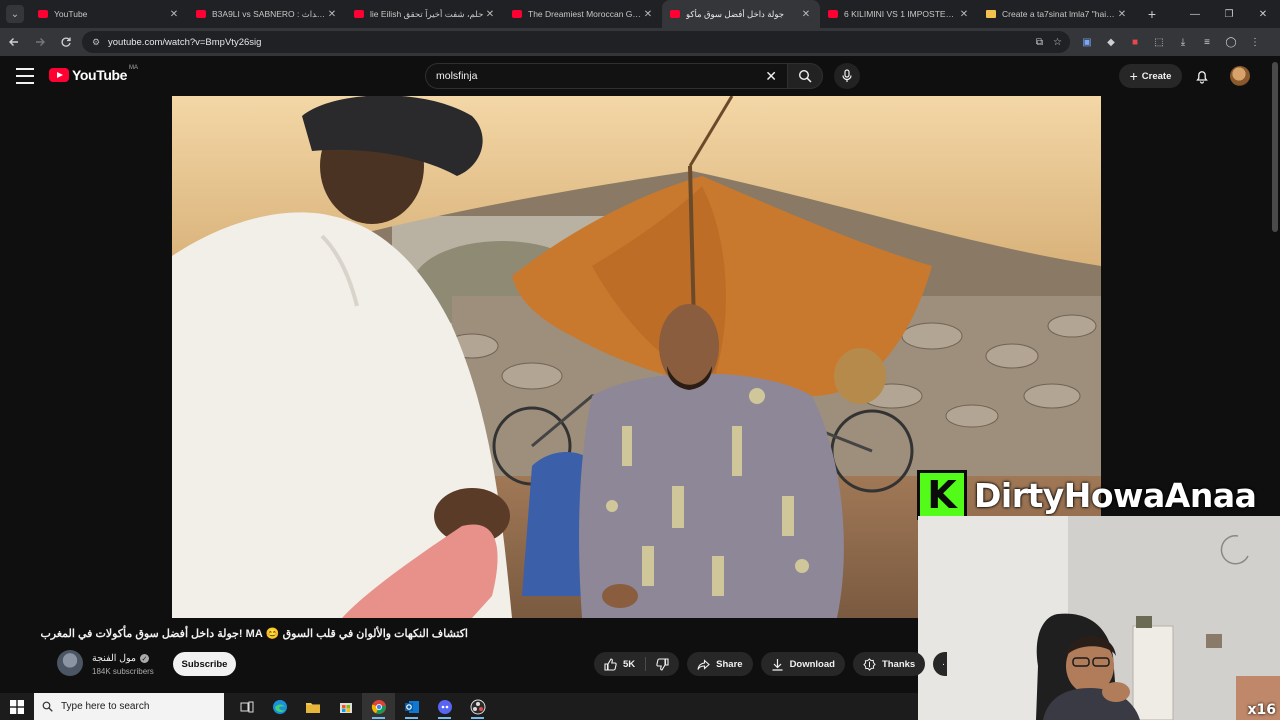 The height and width of the screenshot is (720, 1280). I want to click on translate-extension-icon: ▣, so click(1087, 42).